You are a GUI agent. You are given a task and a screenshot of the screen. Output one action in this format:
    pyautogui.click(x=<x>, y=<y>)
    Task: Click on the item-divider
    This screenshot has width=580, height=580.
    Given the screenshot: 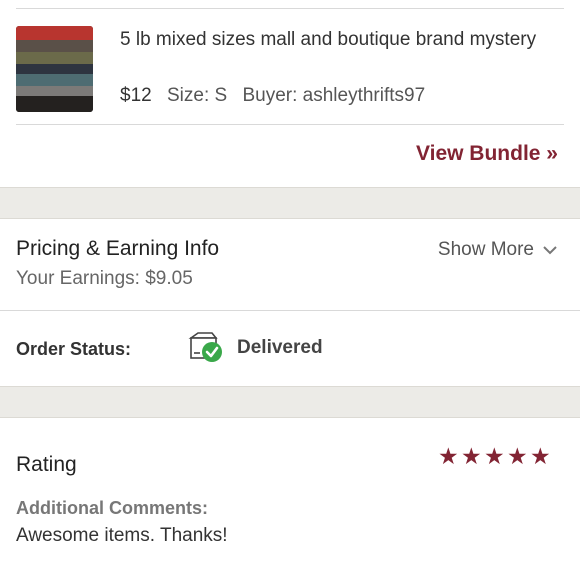 What is the action you would take?
    pyautogui.click(x=290, y=124)
    